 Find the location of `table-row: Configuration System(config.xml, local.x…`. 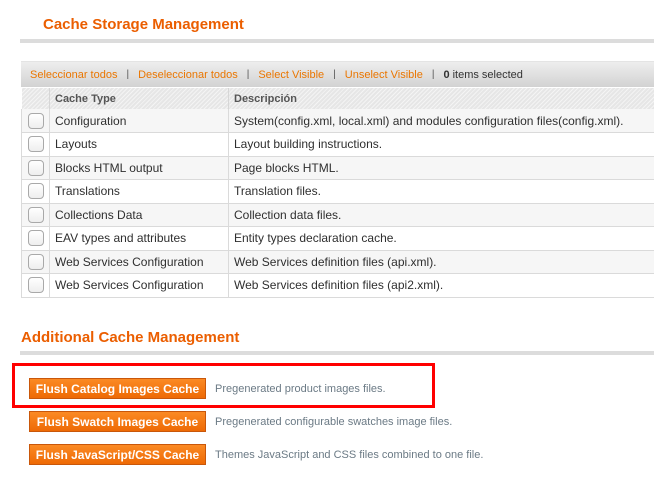

table-row: Configuration System(config.xml, local.x… is located at coordinates (337, 121).